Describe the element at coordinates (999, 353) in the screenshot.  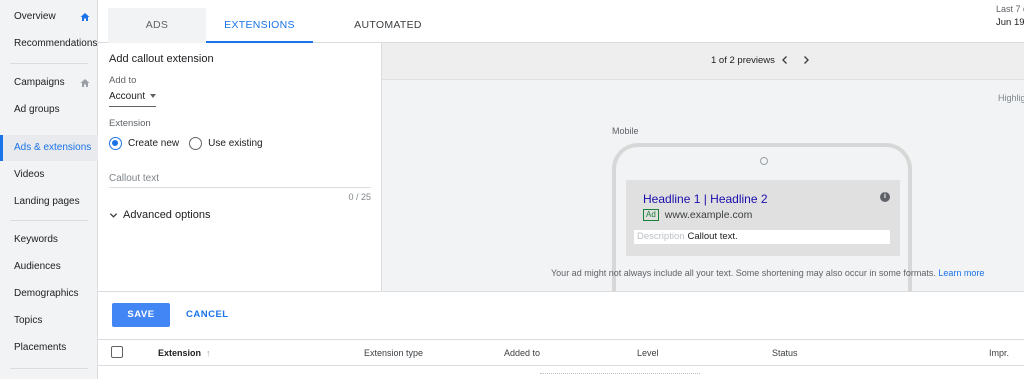
I see `column-header-impr: Impr.` at that location.